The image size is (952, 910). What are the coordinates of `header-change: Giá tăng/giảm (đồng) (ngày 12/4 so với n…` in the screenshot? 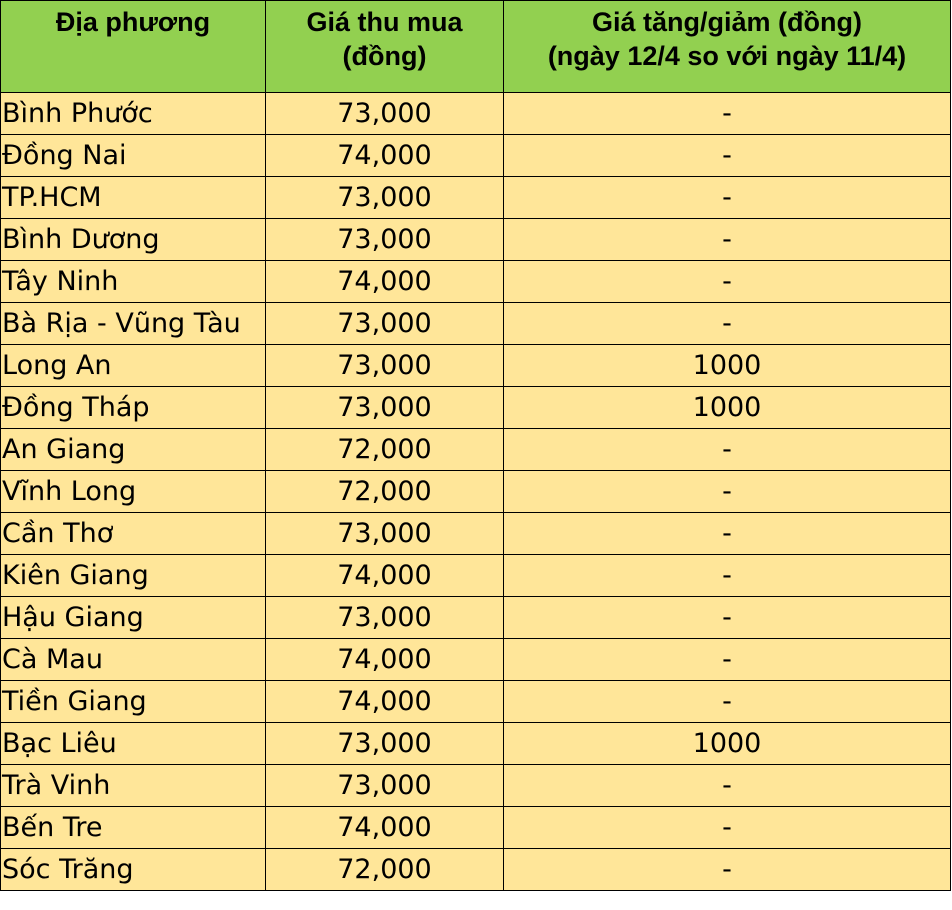 It's located at (727, 46).